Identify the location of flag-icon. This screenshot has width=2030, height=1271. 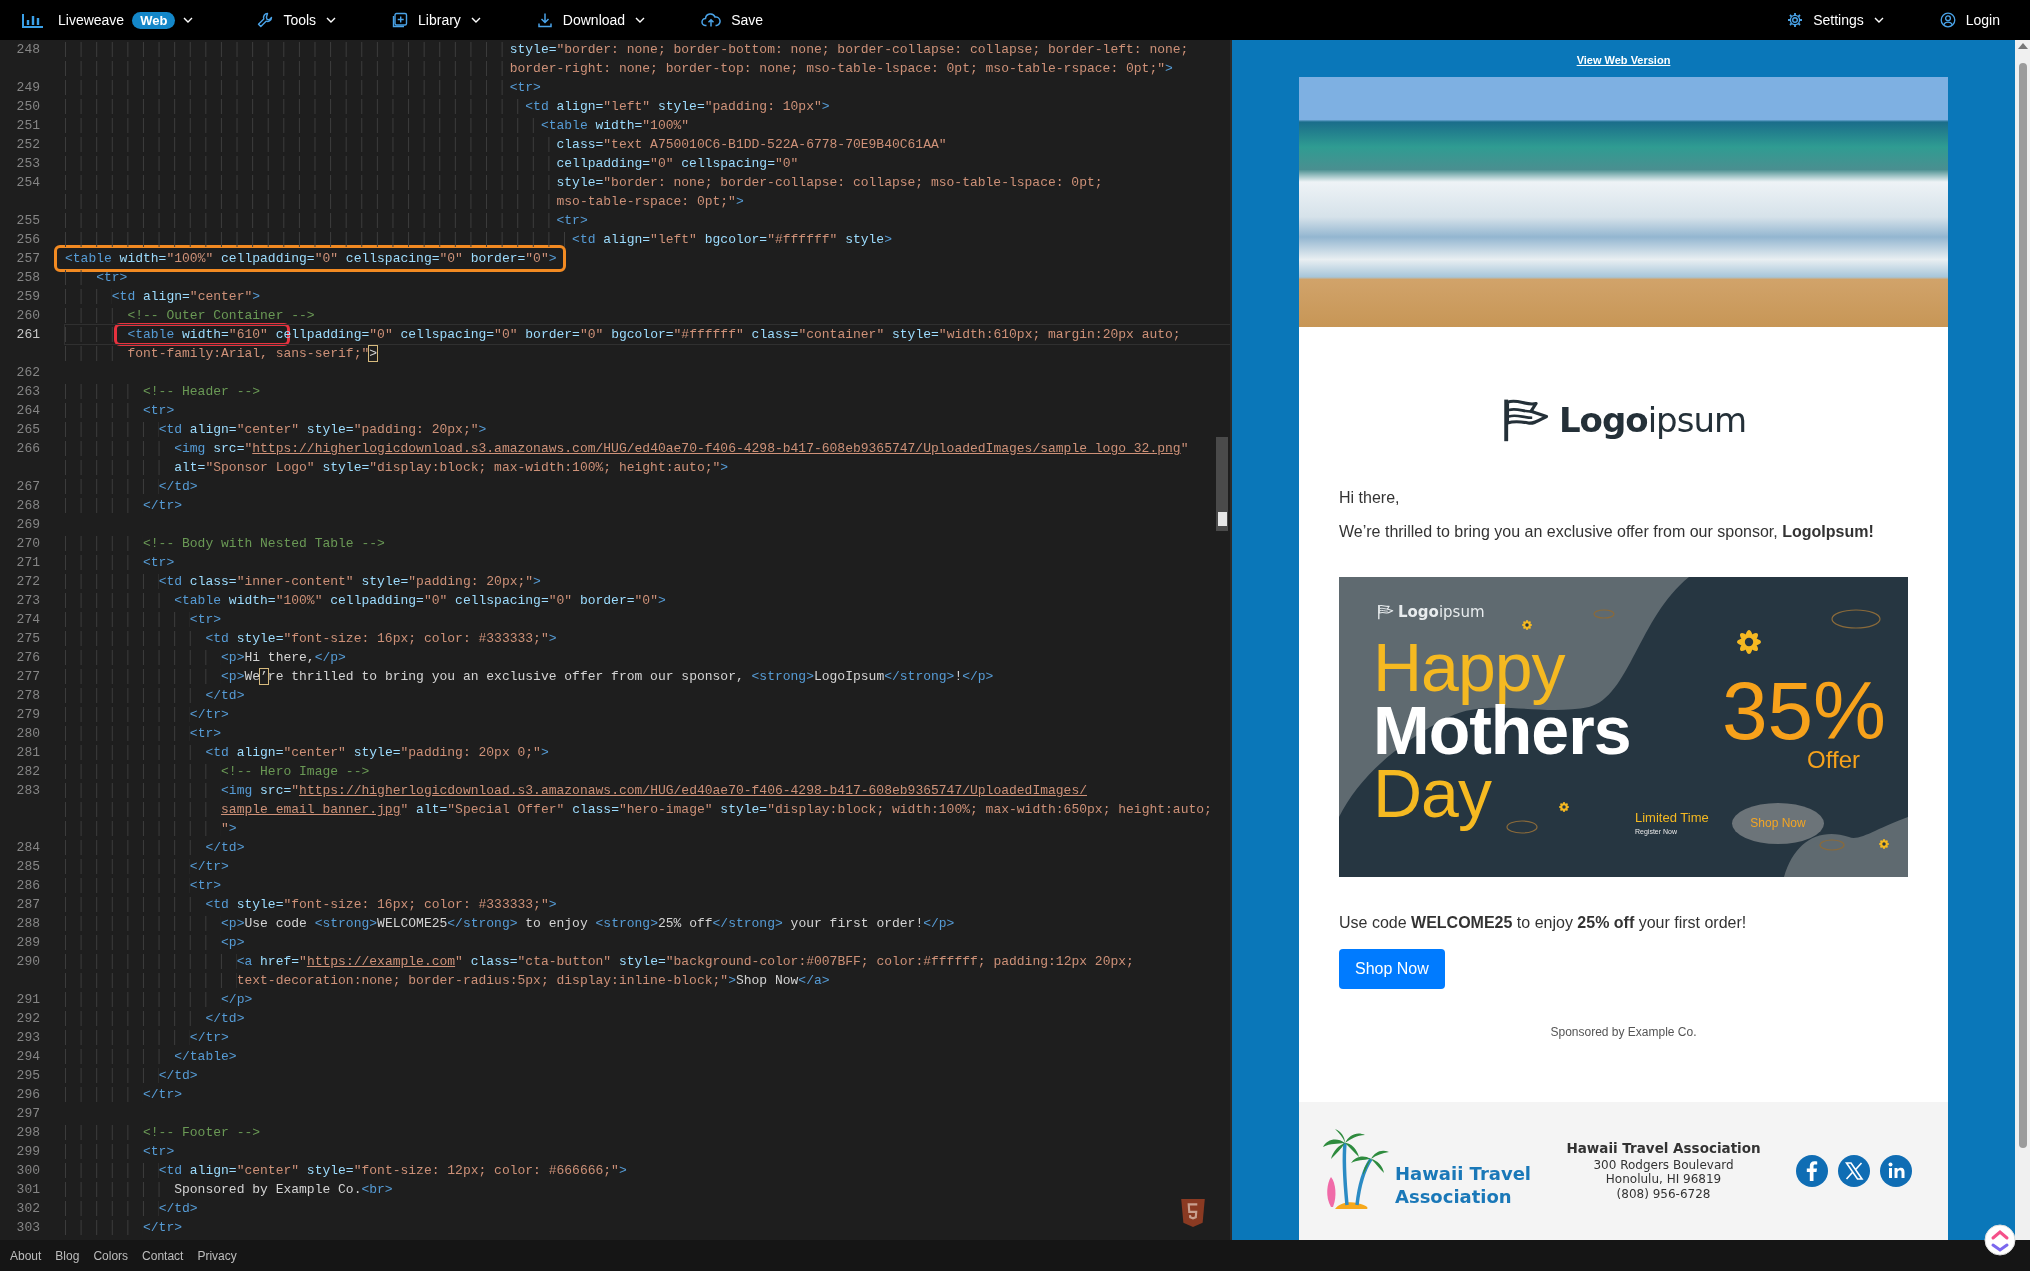
(1386, 611).